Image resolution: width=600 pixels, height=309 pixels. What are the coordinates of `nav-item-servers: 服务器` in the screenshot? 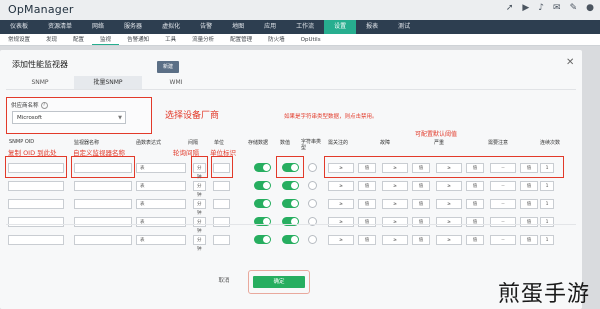 It's located at (133, 27).